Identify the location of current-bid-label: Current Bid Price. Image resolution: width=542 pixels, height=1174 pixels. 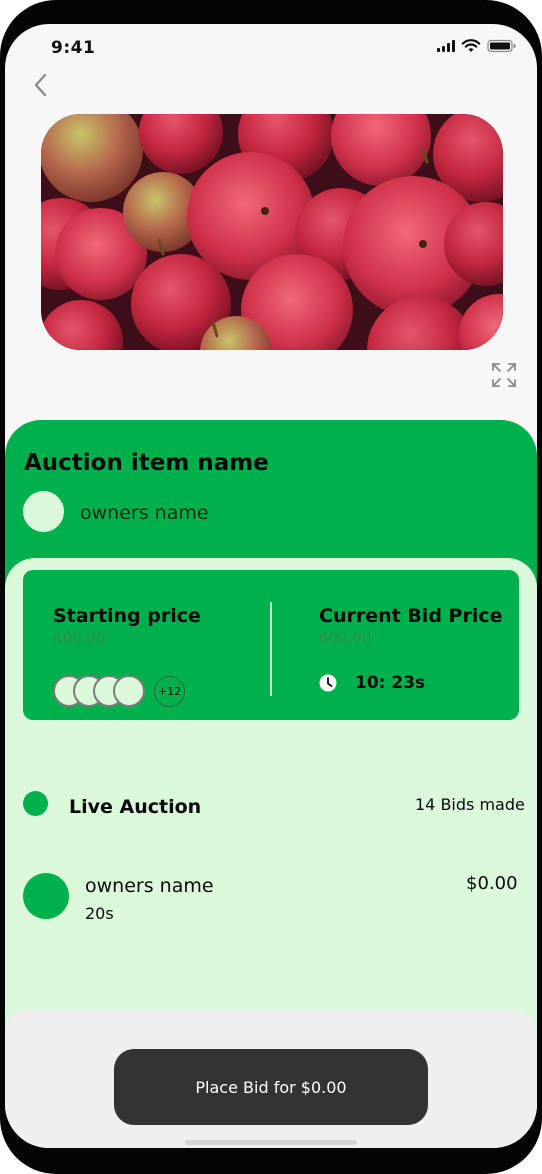
(411, 616).